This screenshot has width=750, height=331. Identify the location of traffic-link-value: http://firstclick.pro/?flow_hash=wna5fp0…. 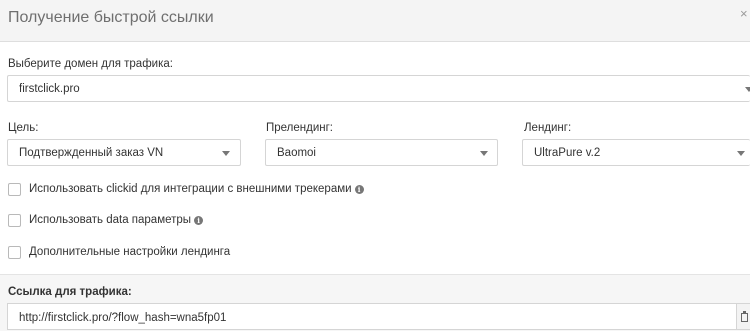
(123, 318).